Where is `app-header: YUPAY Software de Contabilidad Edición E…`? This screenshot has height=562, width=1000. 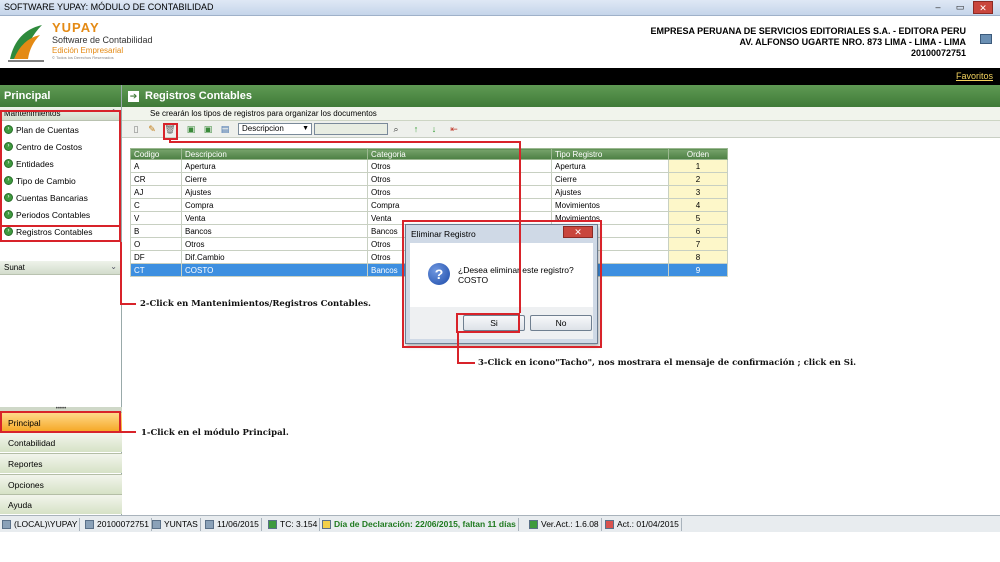 app-header: YUPAY Software de Contabilidad Edición E… is located at coordinates (500, 42).